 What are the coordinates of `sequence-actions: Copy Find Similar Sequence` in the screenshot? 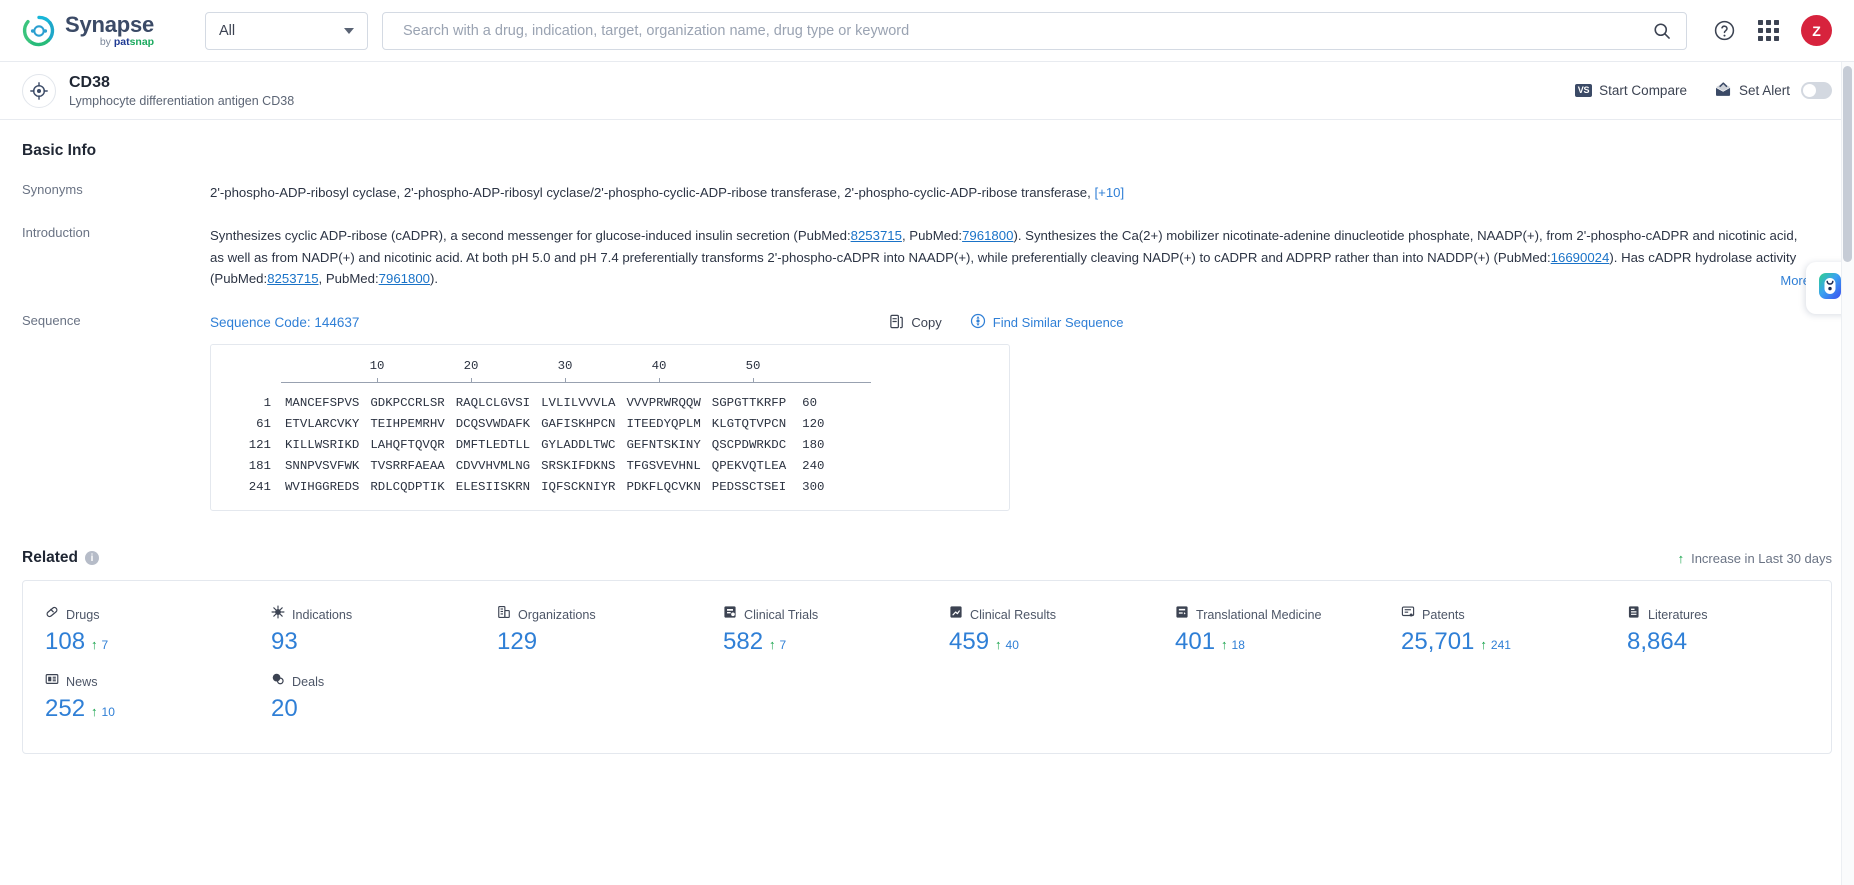 It's located at (1006, 322).